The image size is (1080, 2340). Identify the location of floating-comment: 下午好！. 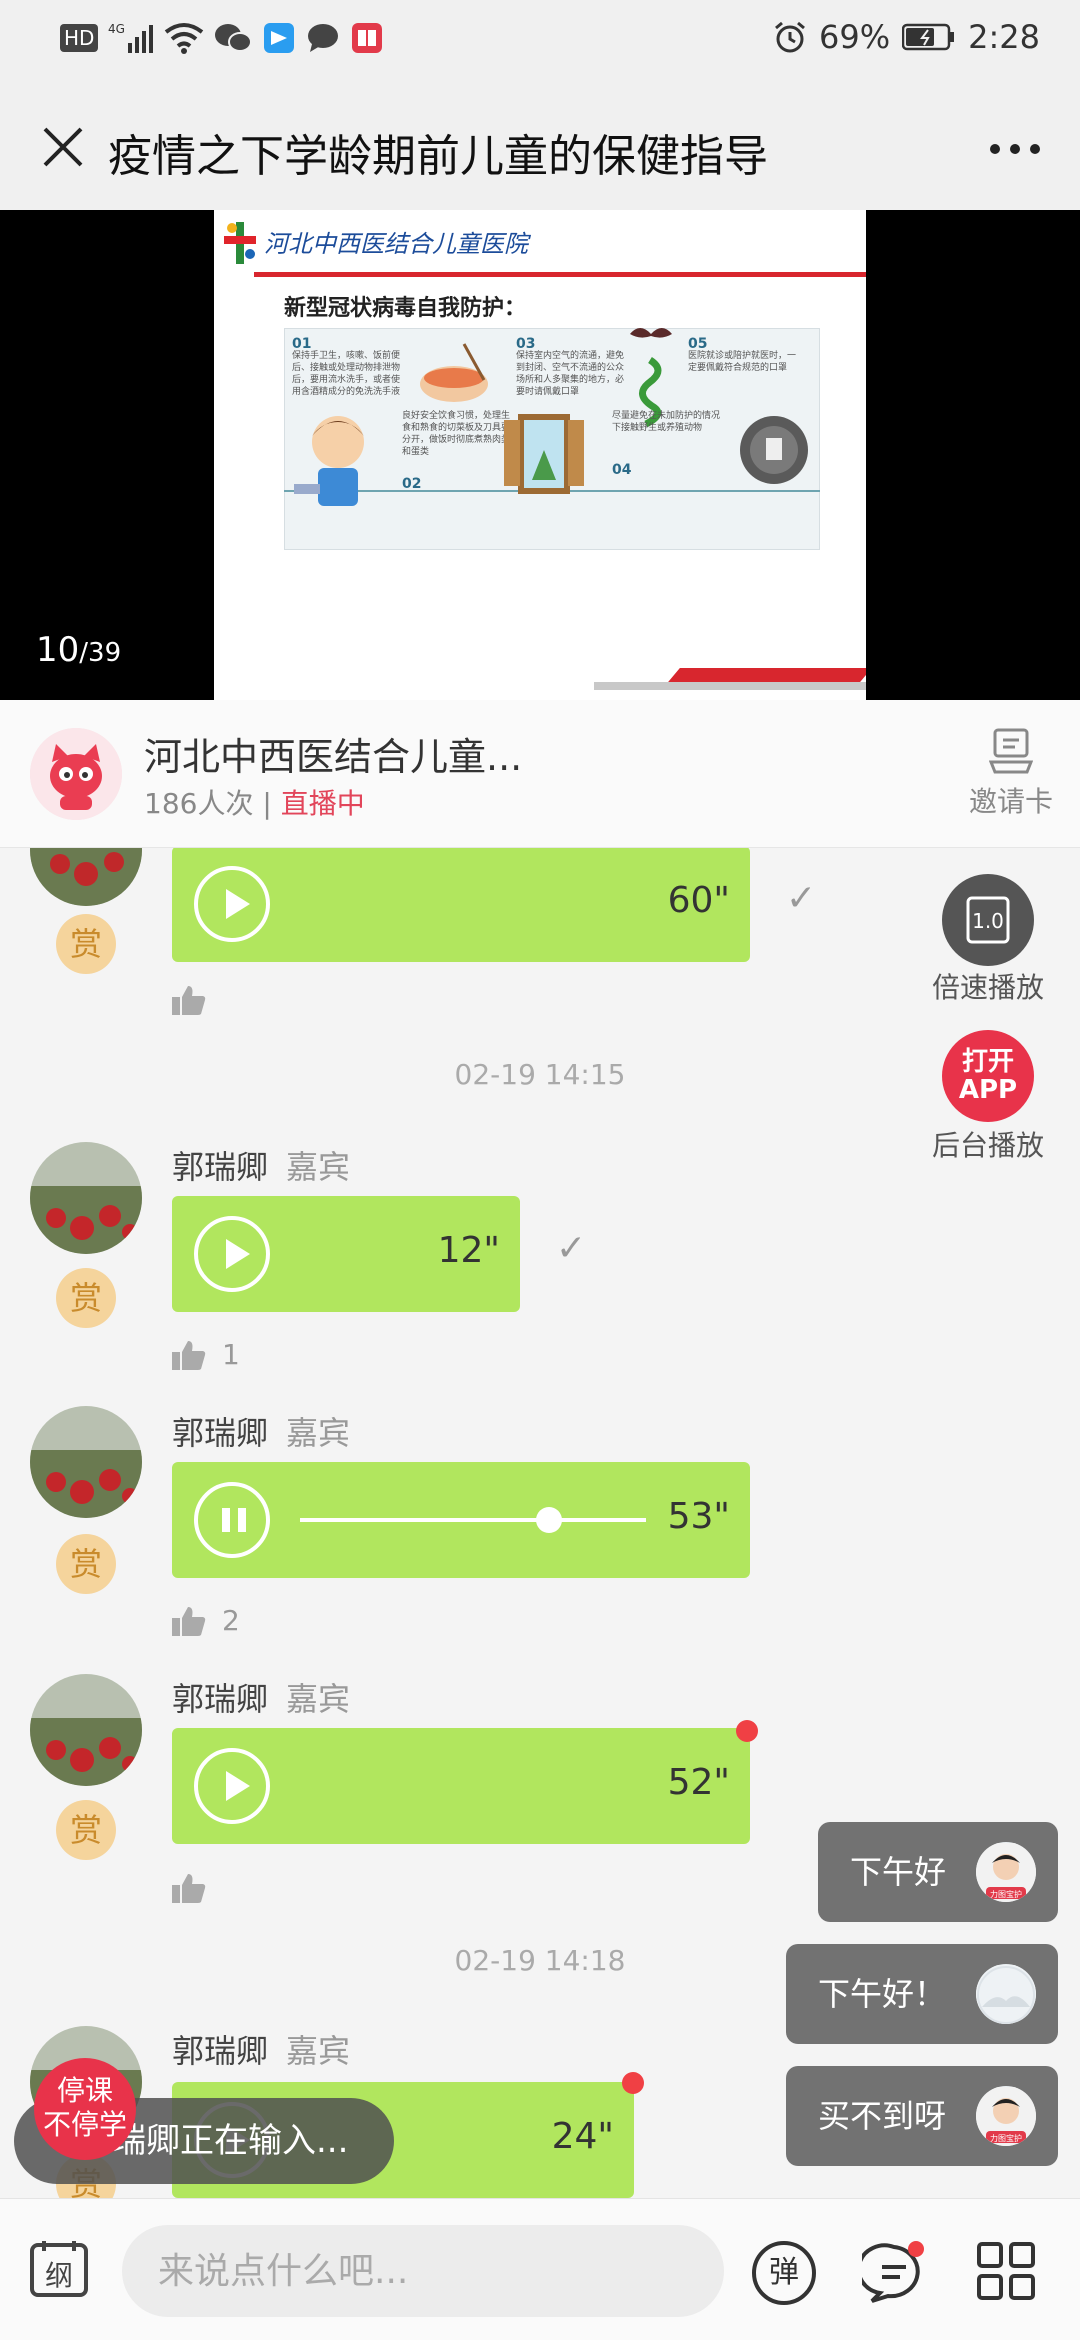
(922, 1994).